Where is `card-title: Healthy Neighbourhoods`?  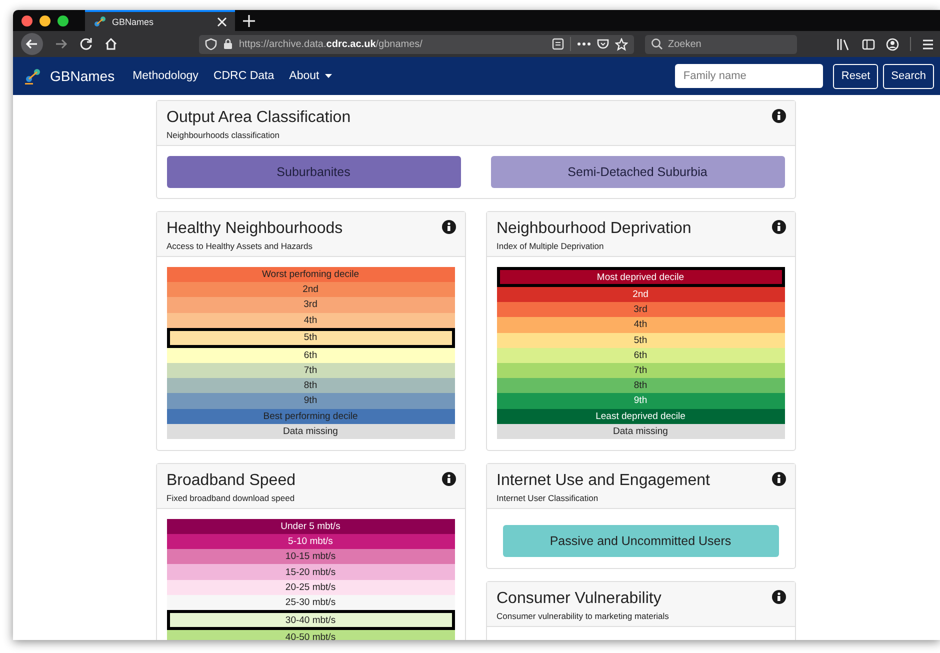
card-title: Healthy Neighbourhoods is located at coordinates (254, 229).